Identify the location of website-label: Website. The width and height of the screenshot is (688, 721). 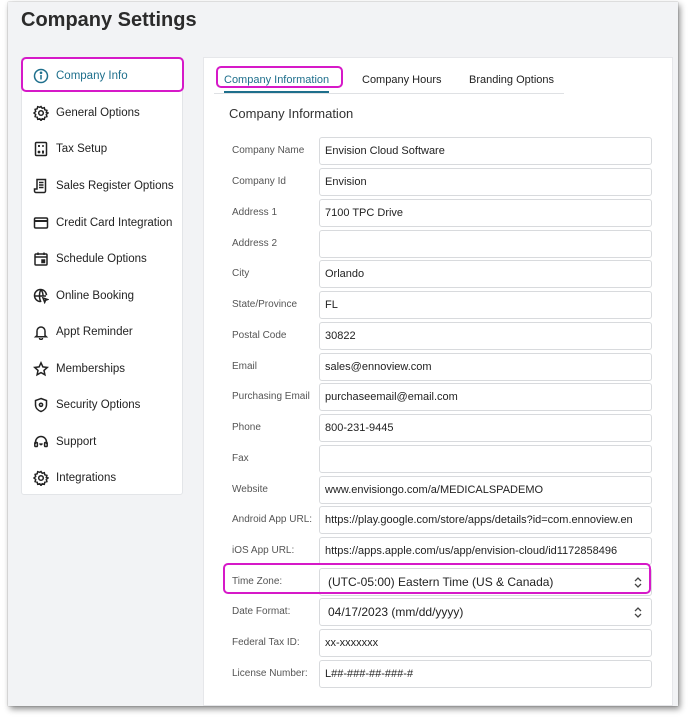
(250, 489).